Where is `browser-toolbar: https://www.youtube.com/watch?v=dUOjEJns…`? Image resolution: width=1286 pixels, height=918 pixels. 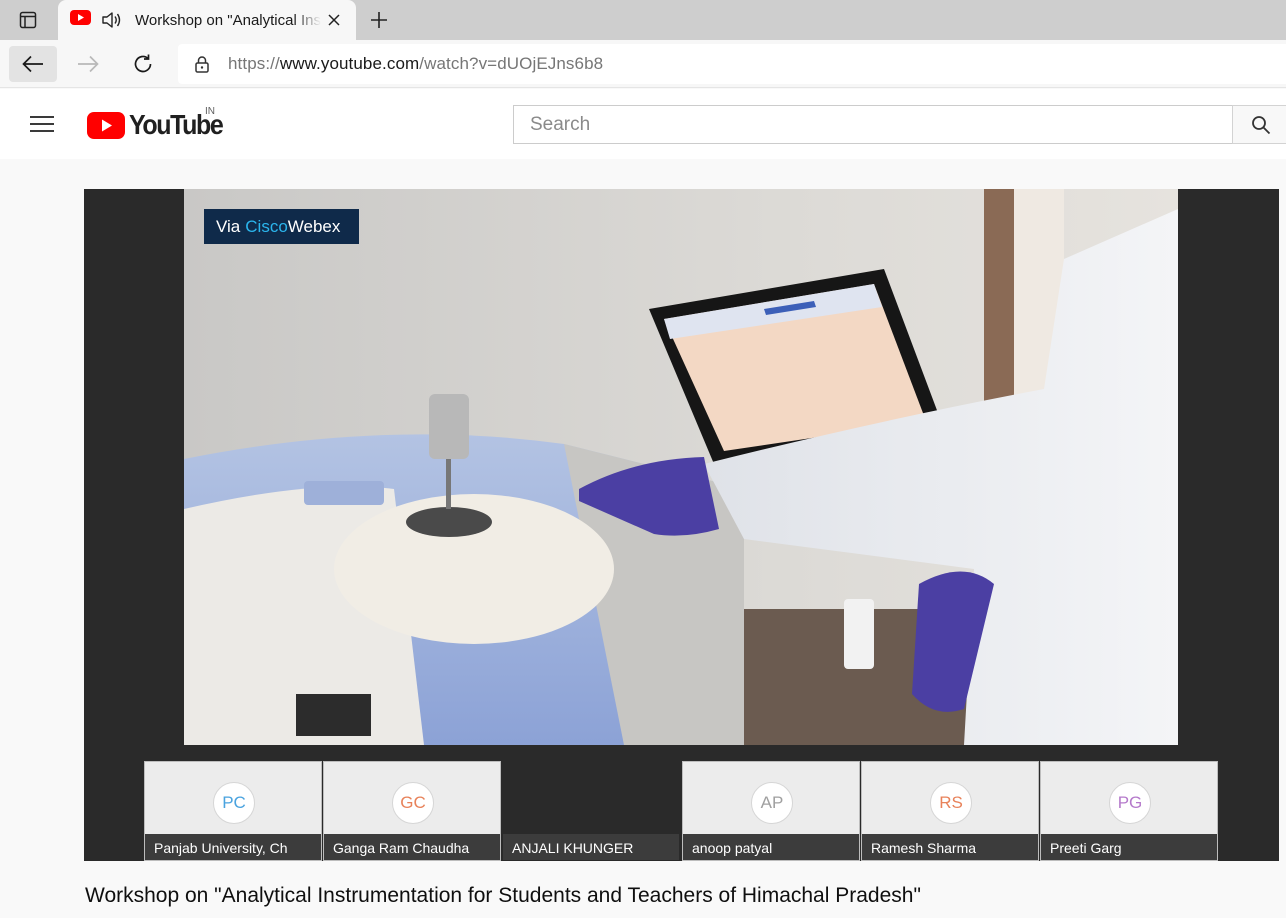 browser-toolbar: https://www.youtube.com/watch?v=dUOjEJns… is located at coordinates (643, 64).